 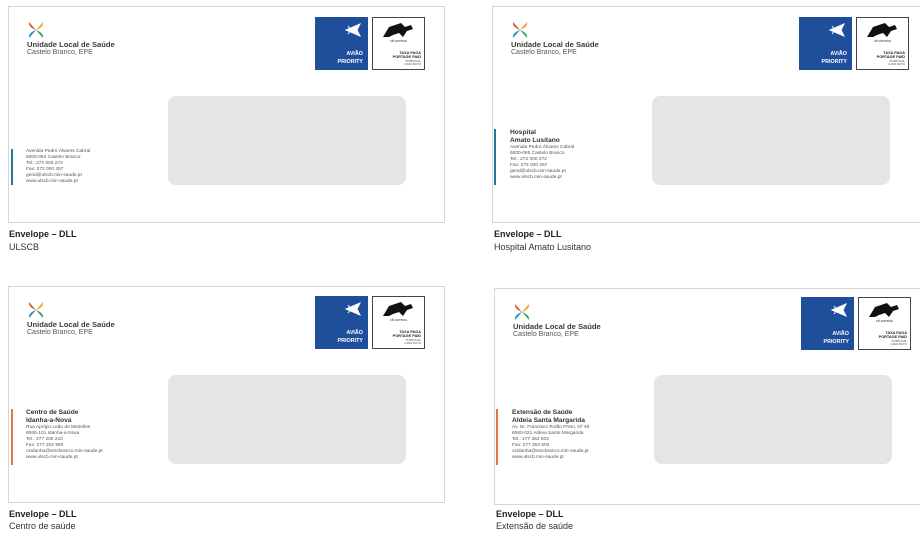 I want to click on unit-heading: Centro de Saúde, so click(x=52, y=412).